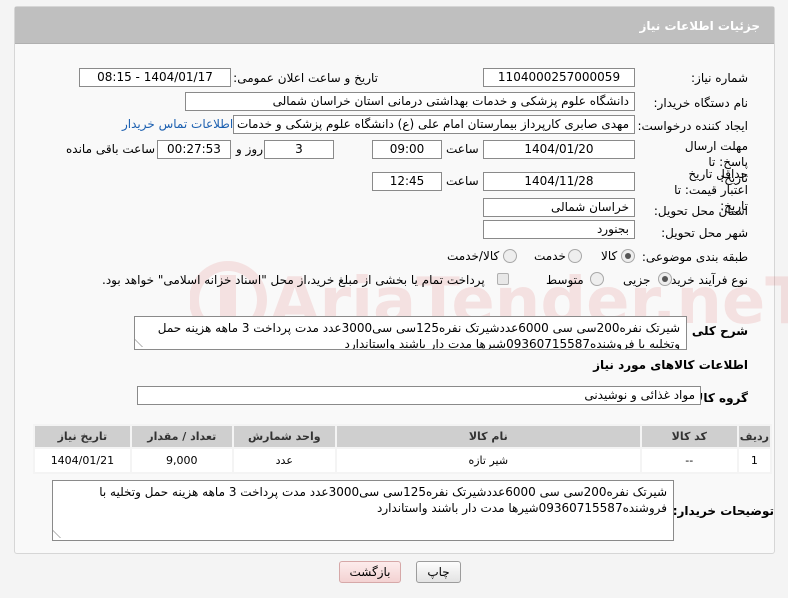 This screenshot has width=788, height=598. I want to click on category-radio-both, so click(510, 256).